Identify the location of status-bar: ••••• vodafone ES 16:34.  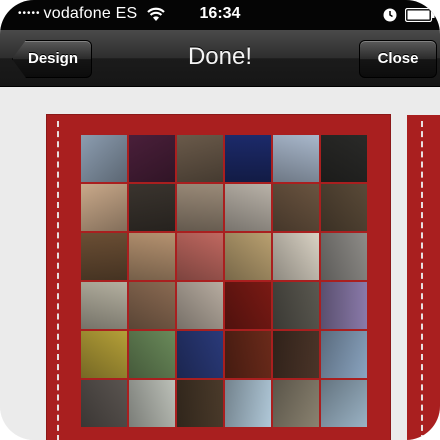
(220, 15).